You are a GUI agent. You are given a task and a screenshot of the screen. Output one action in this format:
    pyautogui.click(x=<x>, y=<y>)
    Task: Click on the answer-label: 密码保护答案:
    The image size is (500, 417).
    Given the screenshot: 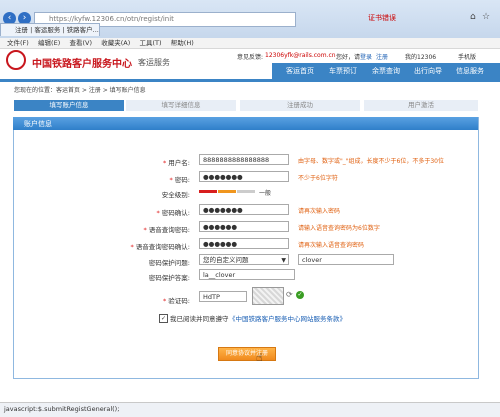 What is the action you would take?
    pyautogui.click(x=169, y=278)
    